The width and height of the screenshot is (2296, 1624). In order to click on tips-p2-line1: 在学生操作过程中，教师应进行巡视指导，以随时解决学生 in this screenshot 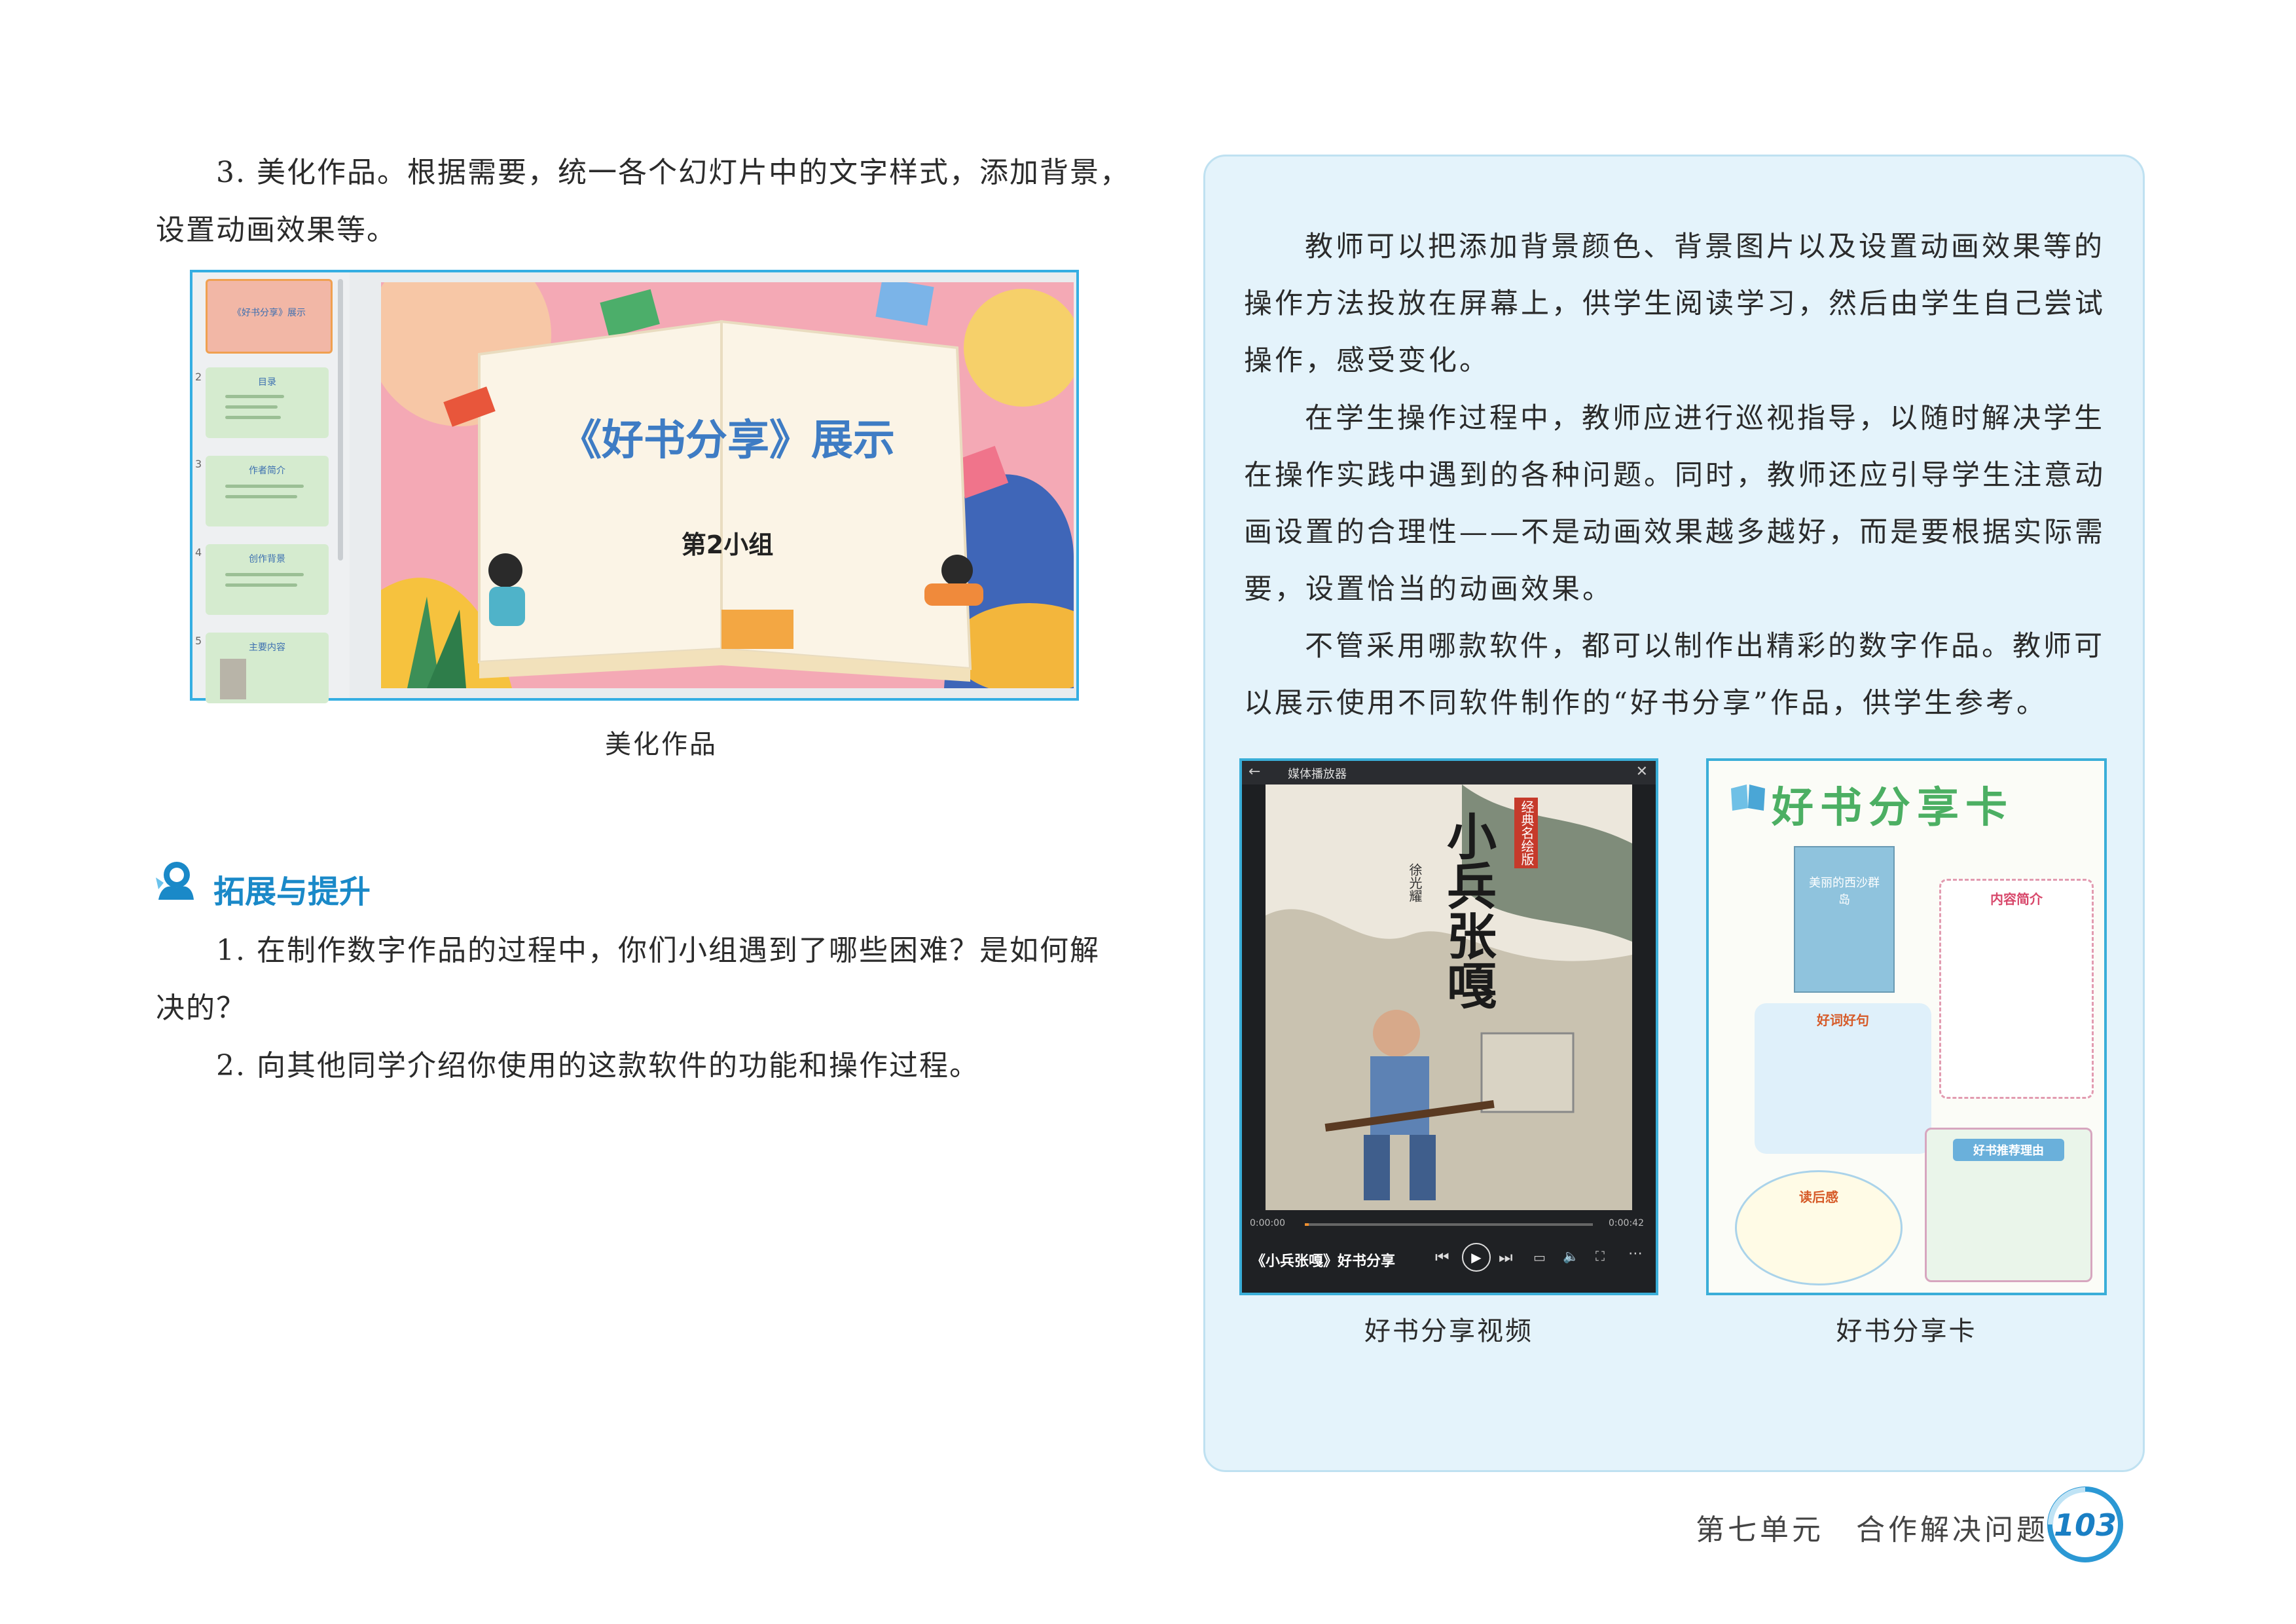, I will do `click(1705, 418)`.